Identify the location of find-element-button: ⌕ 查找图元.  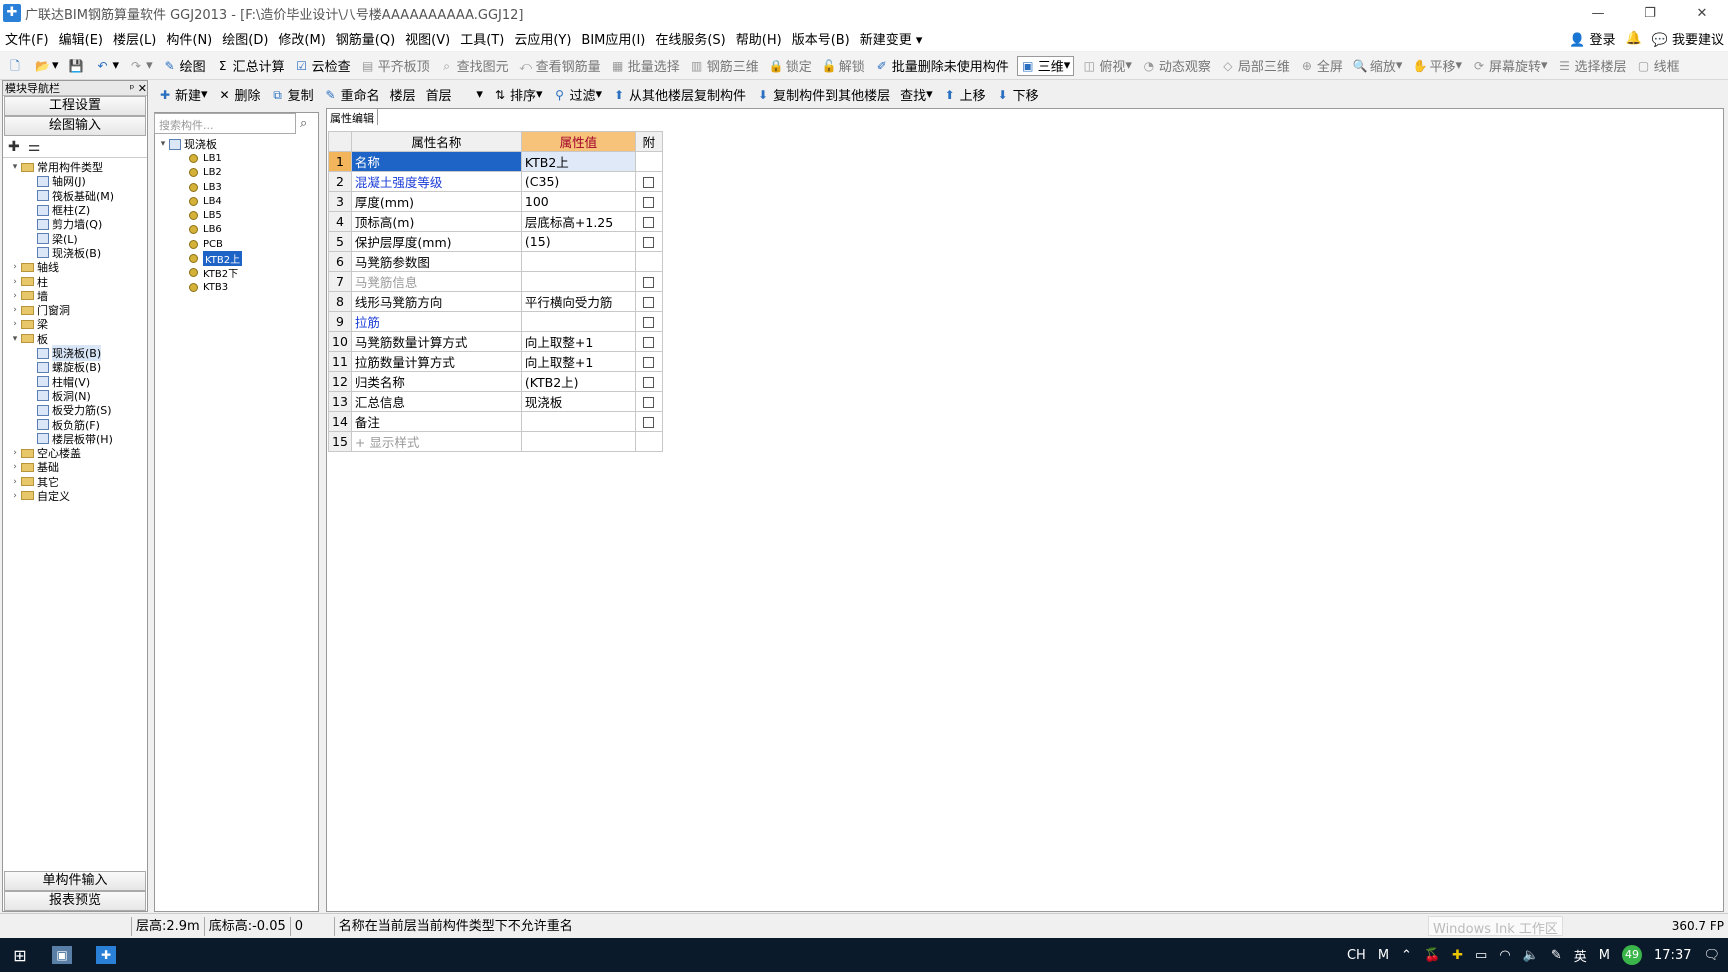
(474, 66).